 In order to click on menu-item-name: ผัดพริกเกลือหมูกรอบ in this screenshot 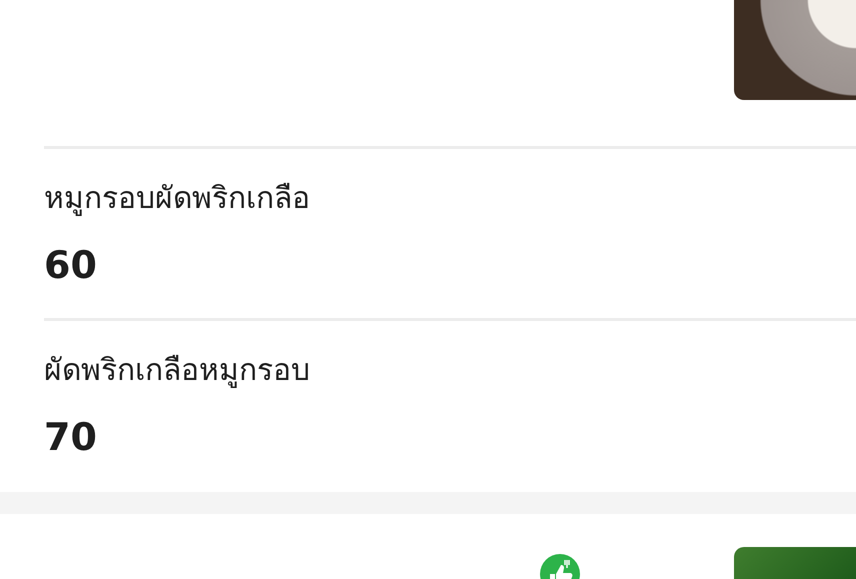, I will do `click(177, 371)`.